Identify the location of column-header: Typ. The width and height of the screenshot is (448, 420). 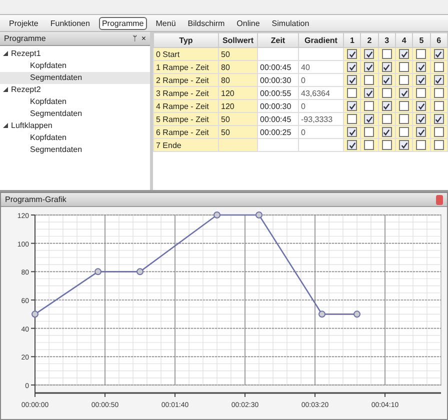
(186, 40).